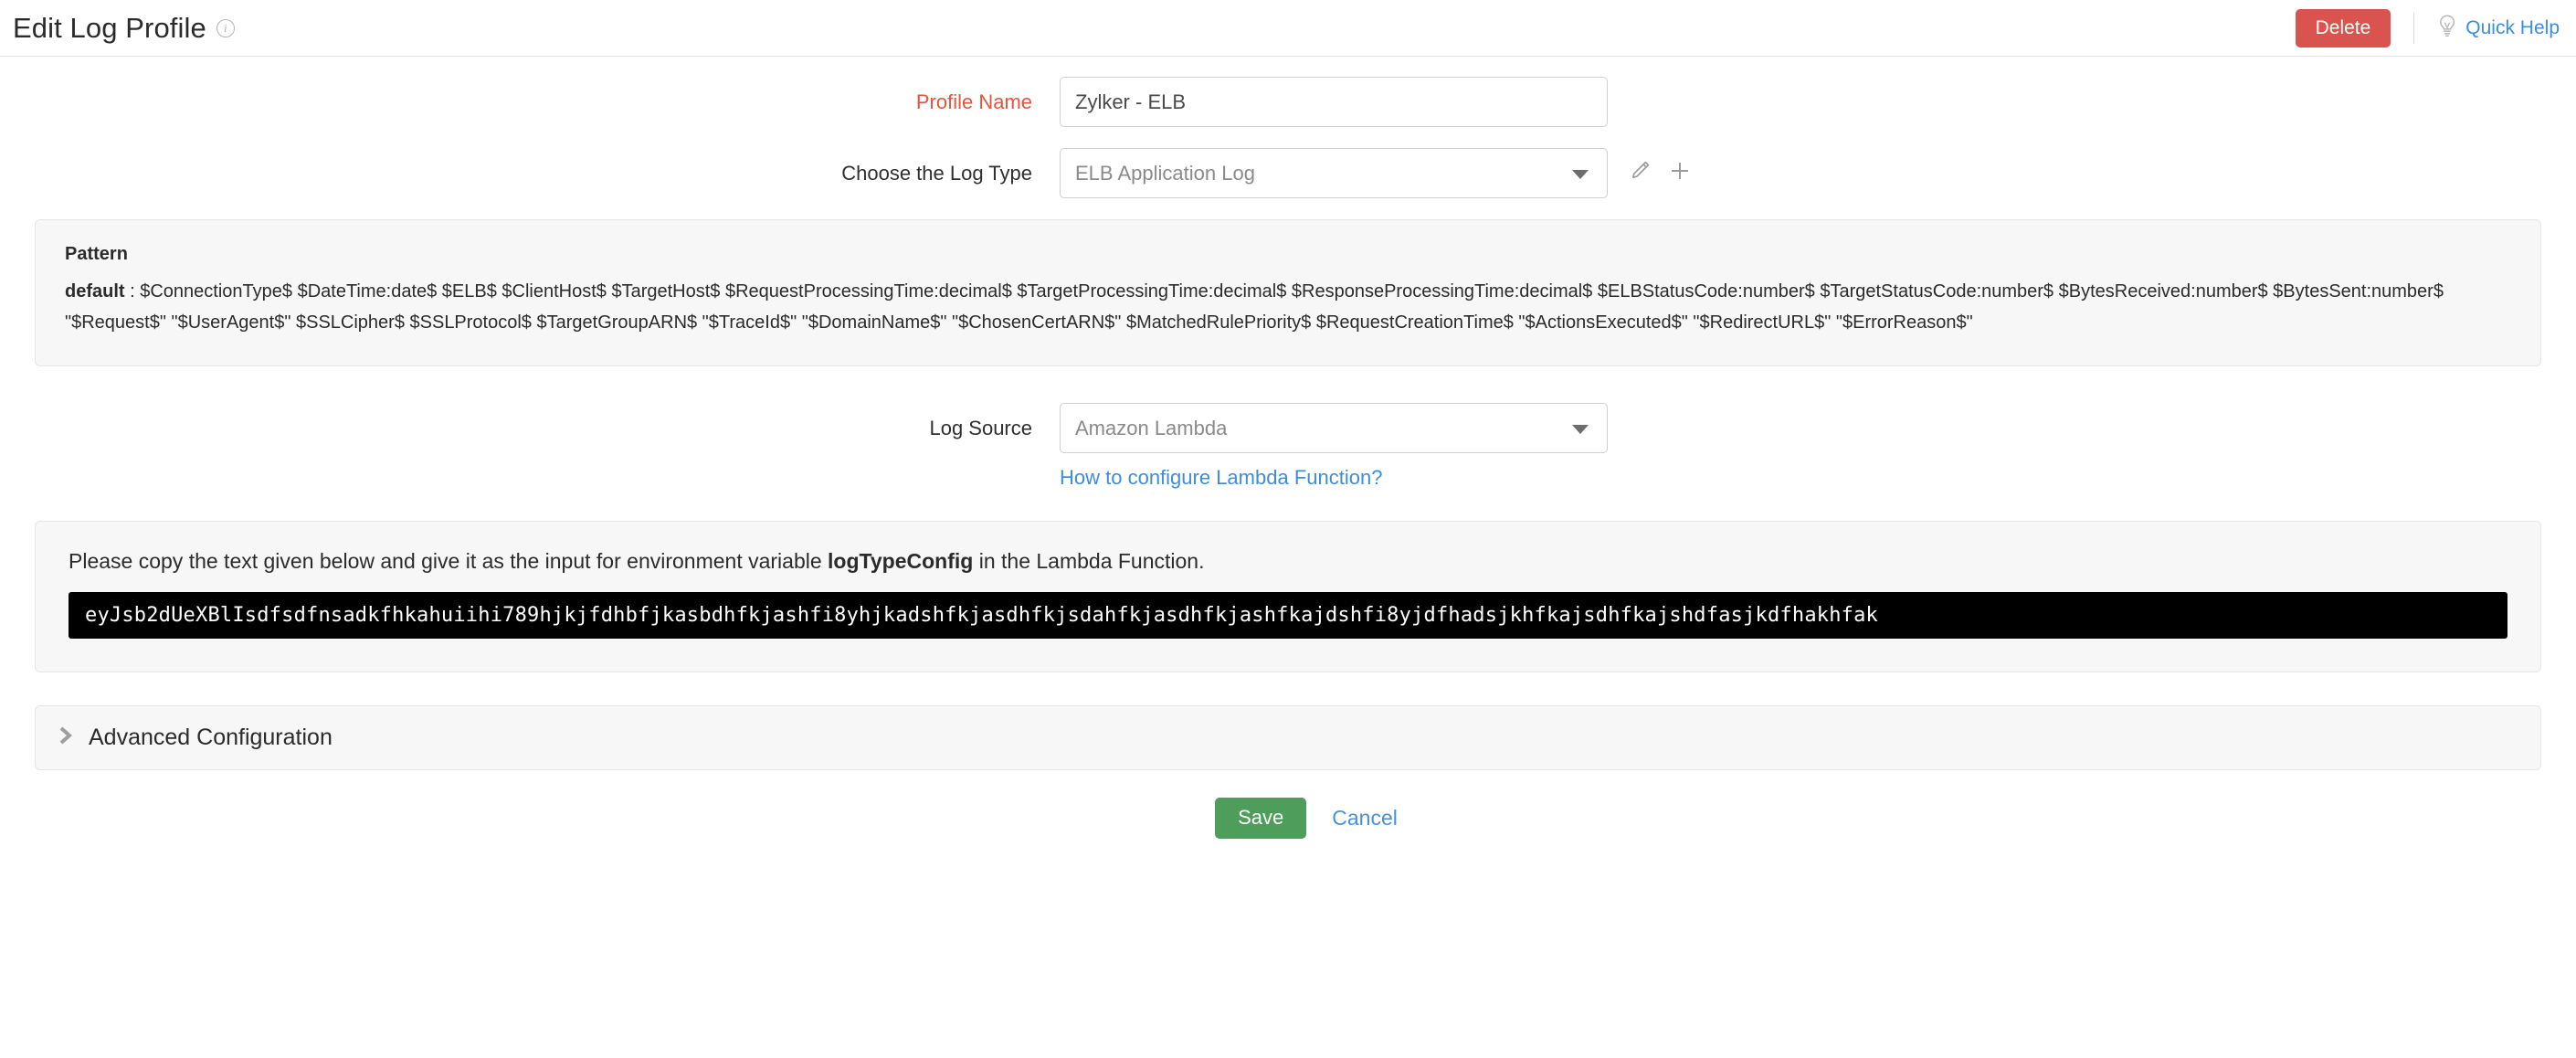  I want to click on page-header: Edit Log Profile i Delete Quick Help, so click(1288, 28).